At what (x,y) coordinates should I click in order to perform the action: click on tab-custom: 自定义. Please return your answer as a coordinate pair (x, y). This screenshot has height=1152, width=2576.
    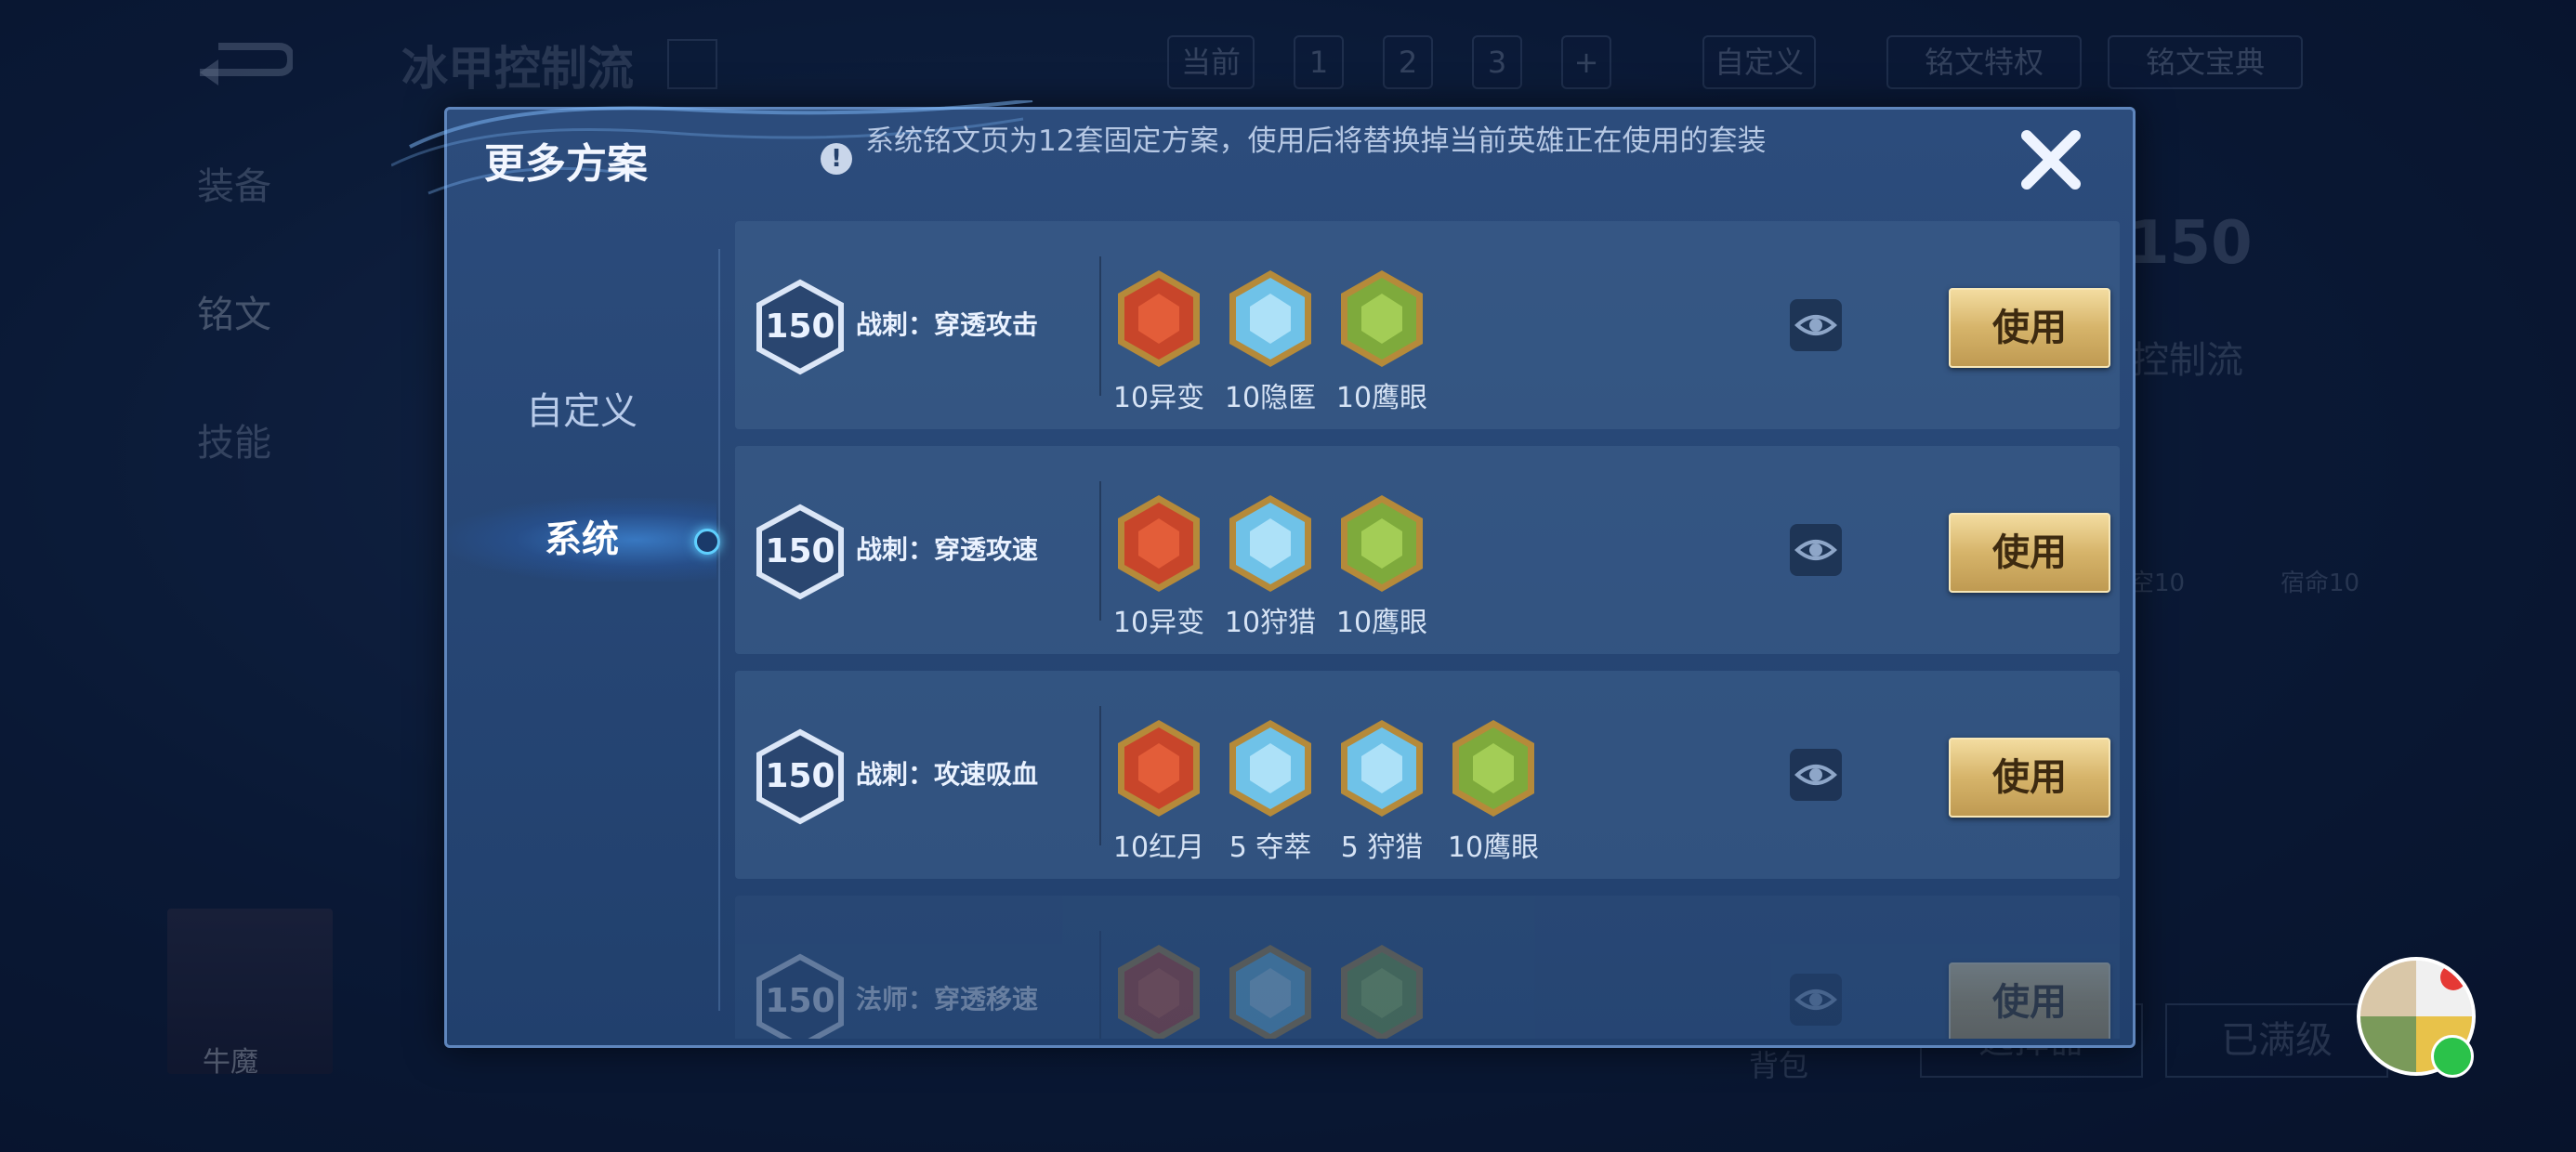
    Looking at the image, I should click on (581, 411).